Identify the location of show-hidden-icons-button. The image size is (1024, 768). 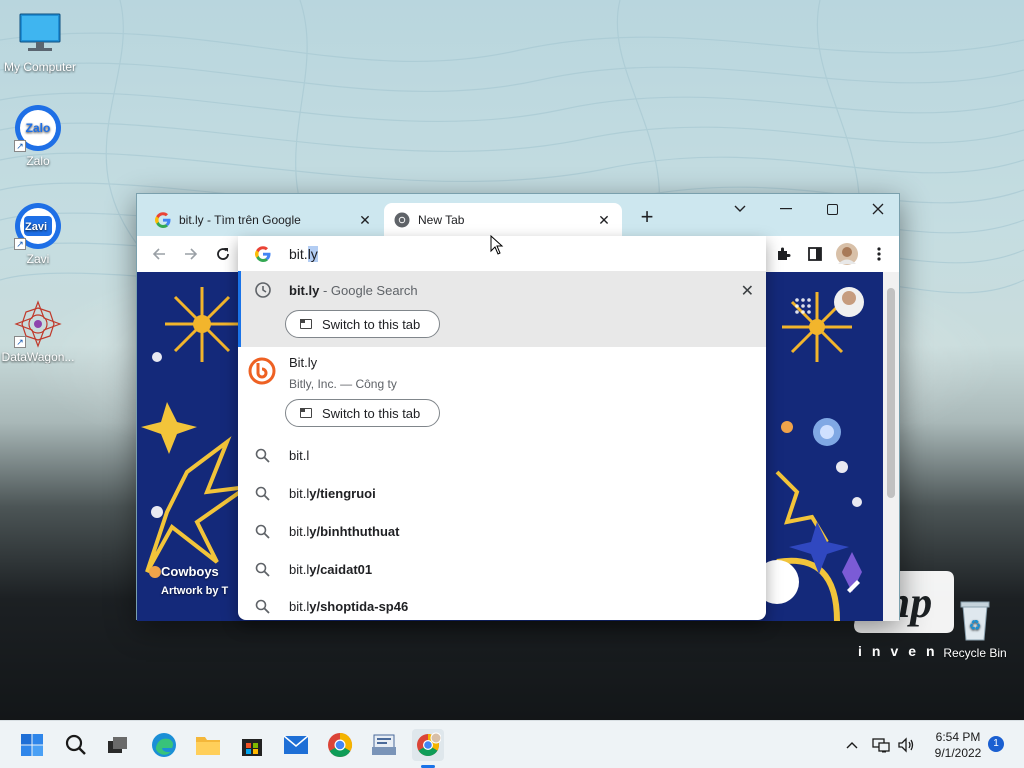
(854, 744).